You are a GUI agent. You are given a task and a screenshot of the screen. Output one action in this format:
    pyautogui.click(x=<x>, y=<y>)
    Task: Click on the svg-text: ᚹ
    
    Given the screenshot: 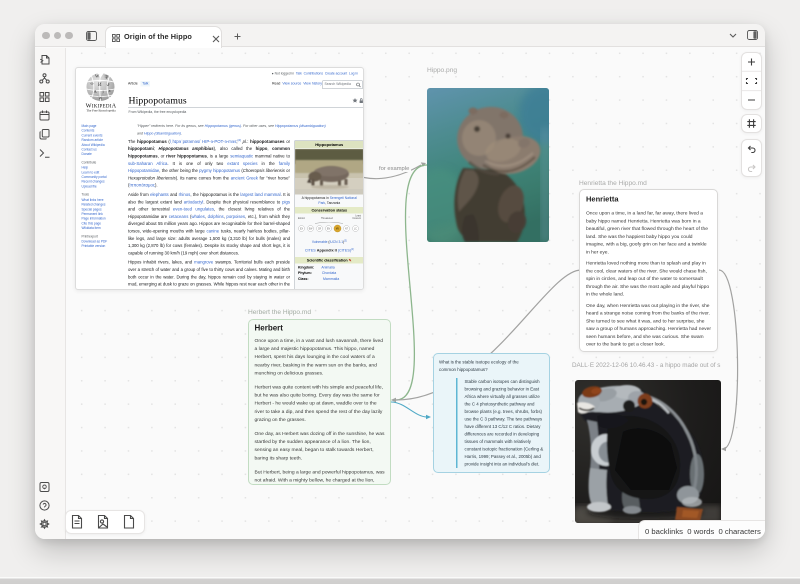 What is the action you would take?
    pyautogui.click(x=103, y=92)
    